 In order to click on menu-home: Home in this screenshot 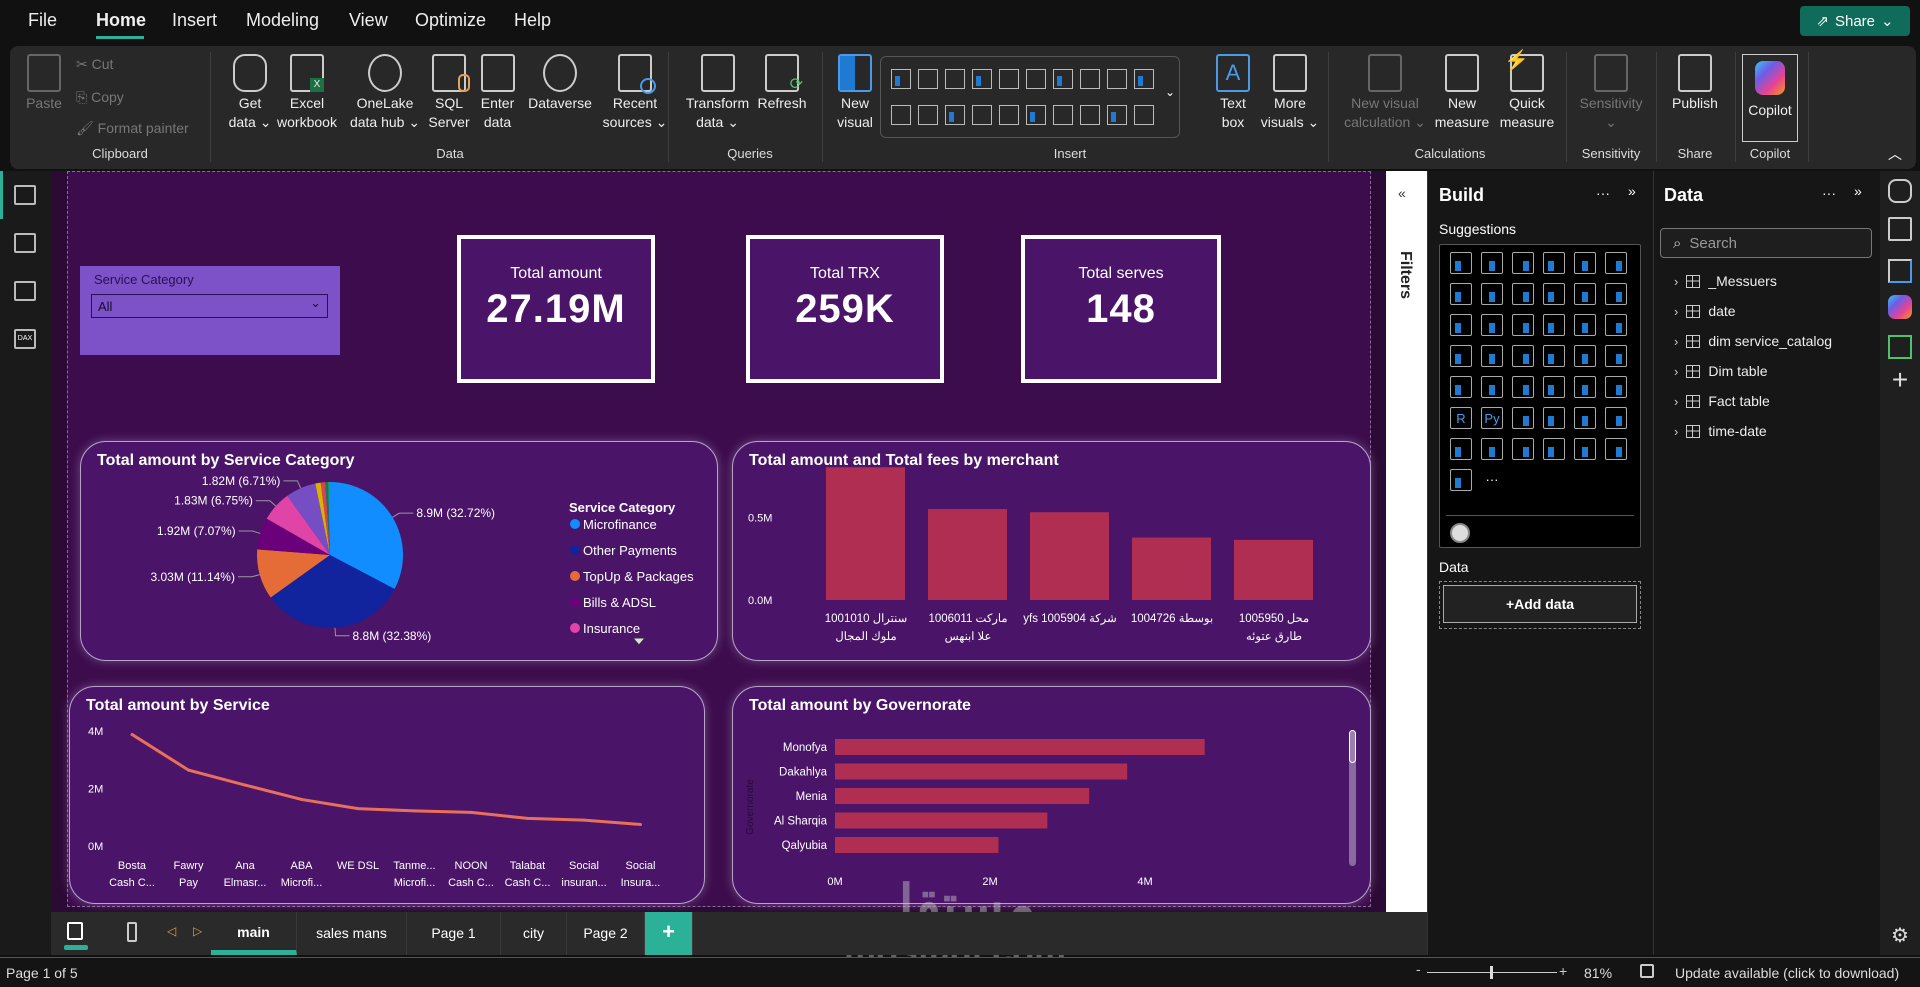, I will do `click(121, 20)`.